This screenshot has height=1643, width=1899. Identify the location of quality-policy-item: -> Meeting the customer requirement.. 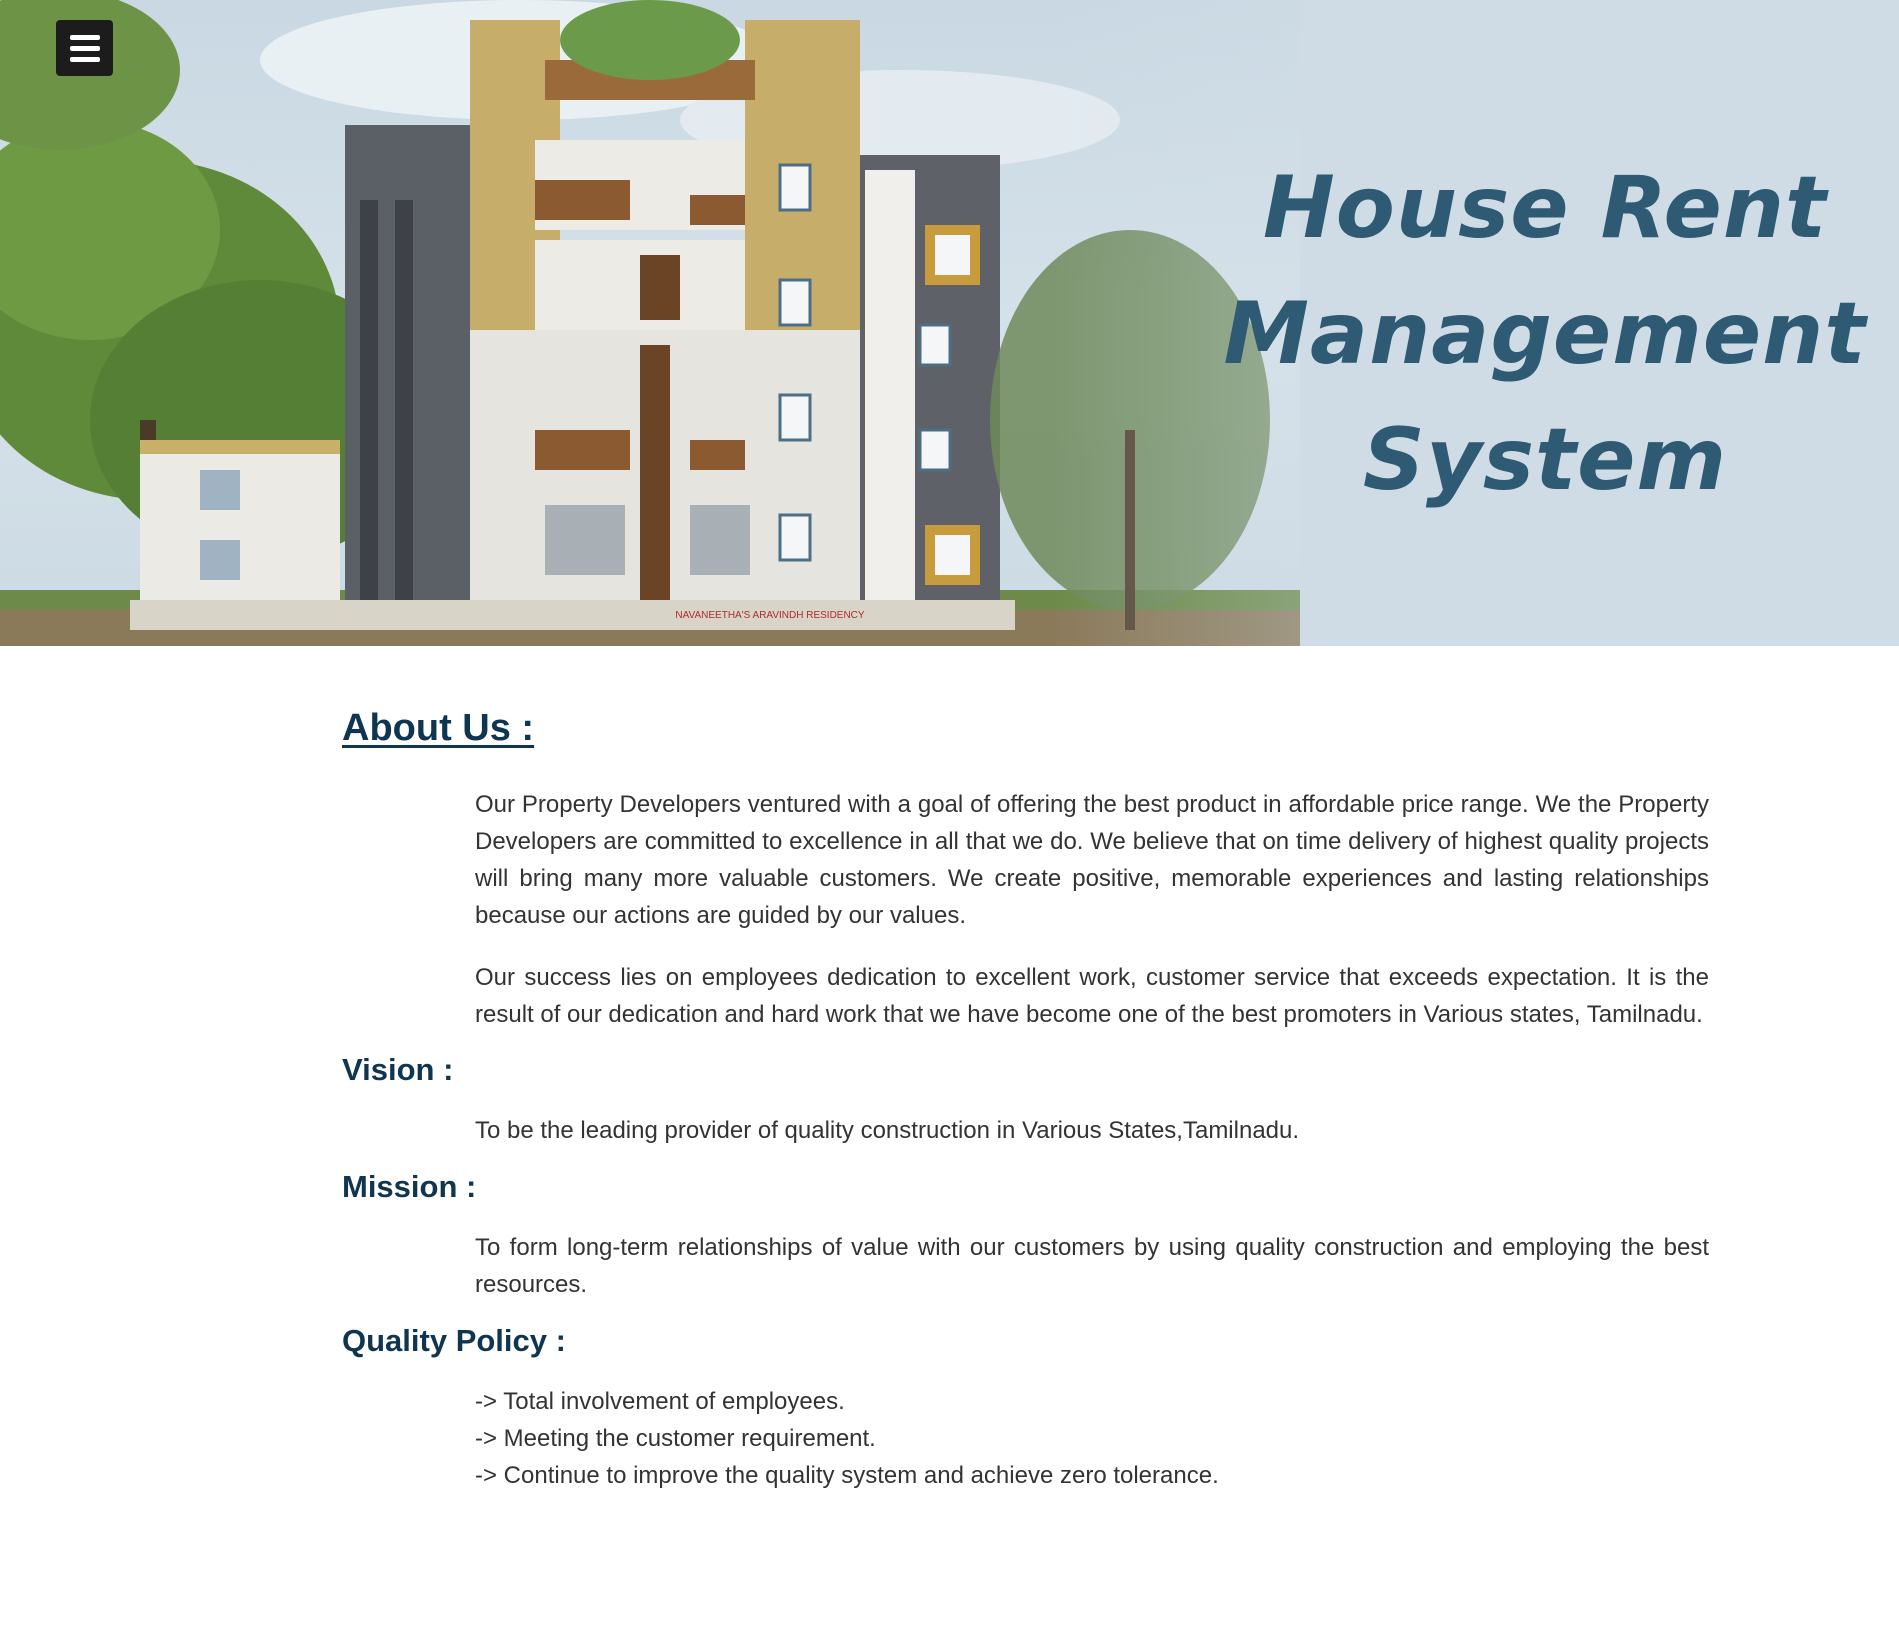
(675, 1438).